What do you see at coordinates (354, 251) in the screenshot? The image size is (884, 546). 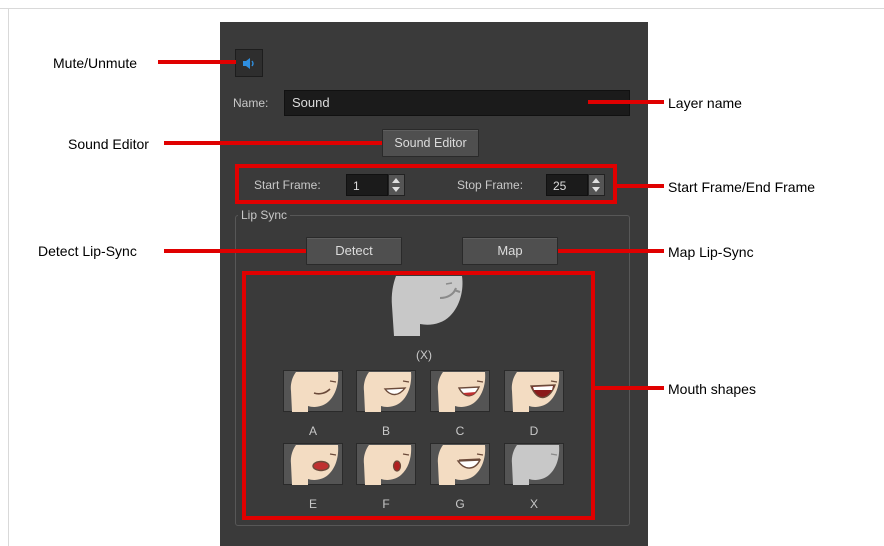 I see `detect-button: Detect` at bounding box center [354, 251].